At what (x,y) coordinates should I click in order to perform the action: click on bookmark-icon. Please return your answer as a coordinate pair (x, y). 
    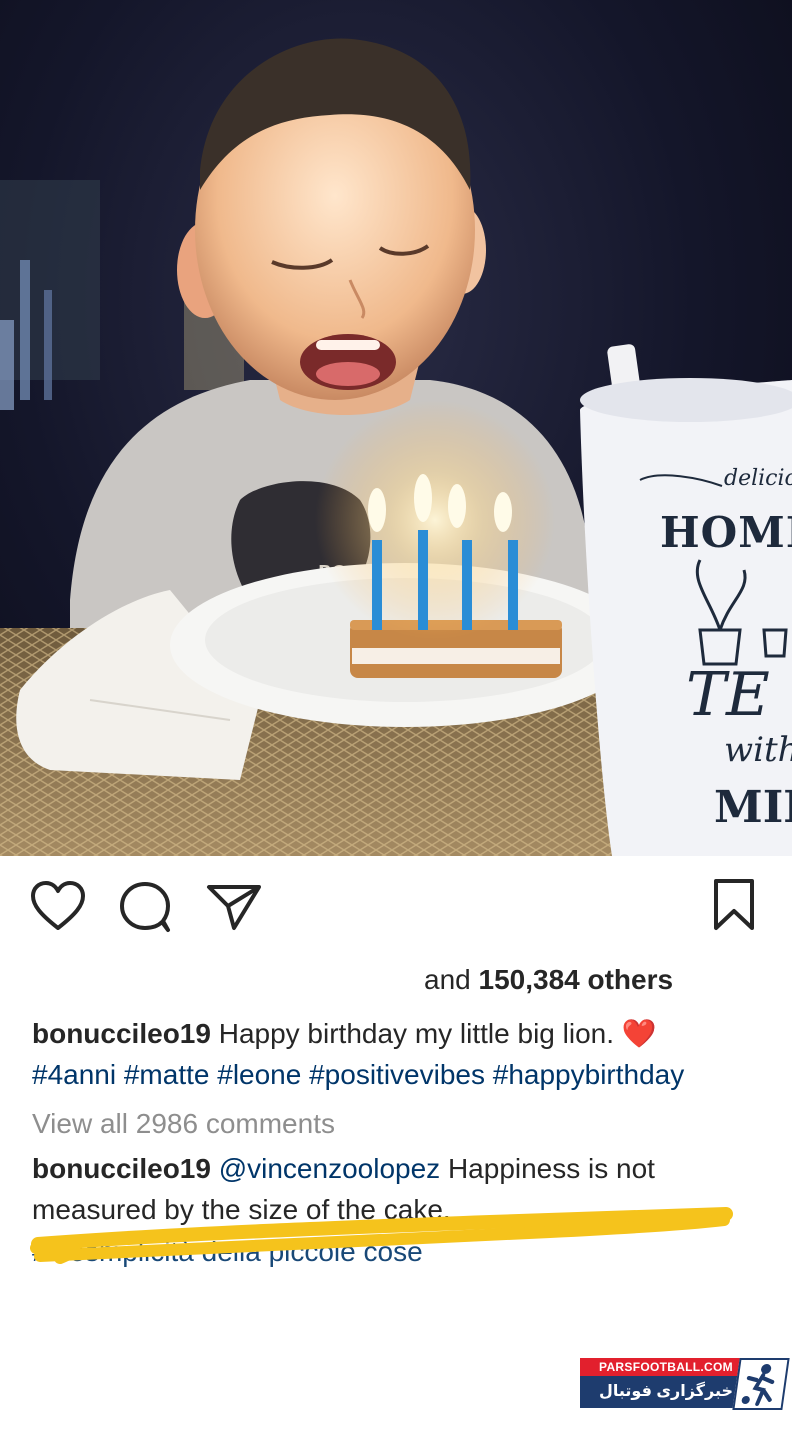
    Looking at the image, I should click on (734, 907).